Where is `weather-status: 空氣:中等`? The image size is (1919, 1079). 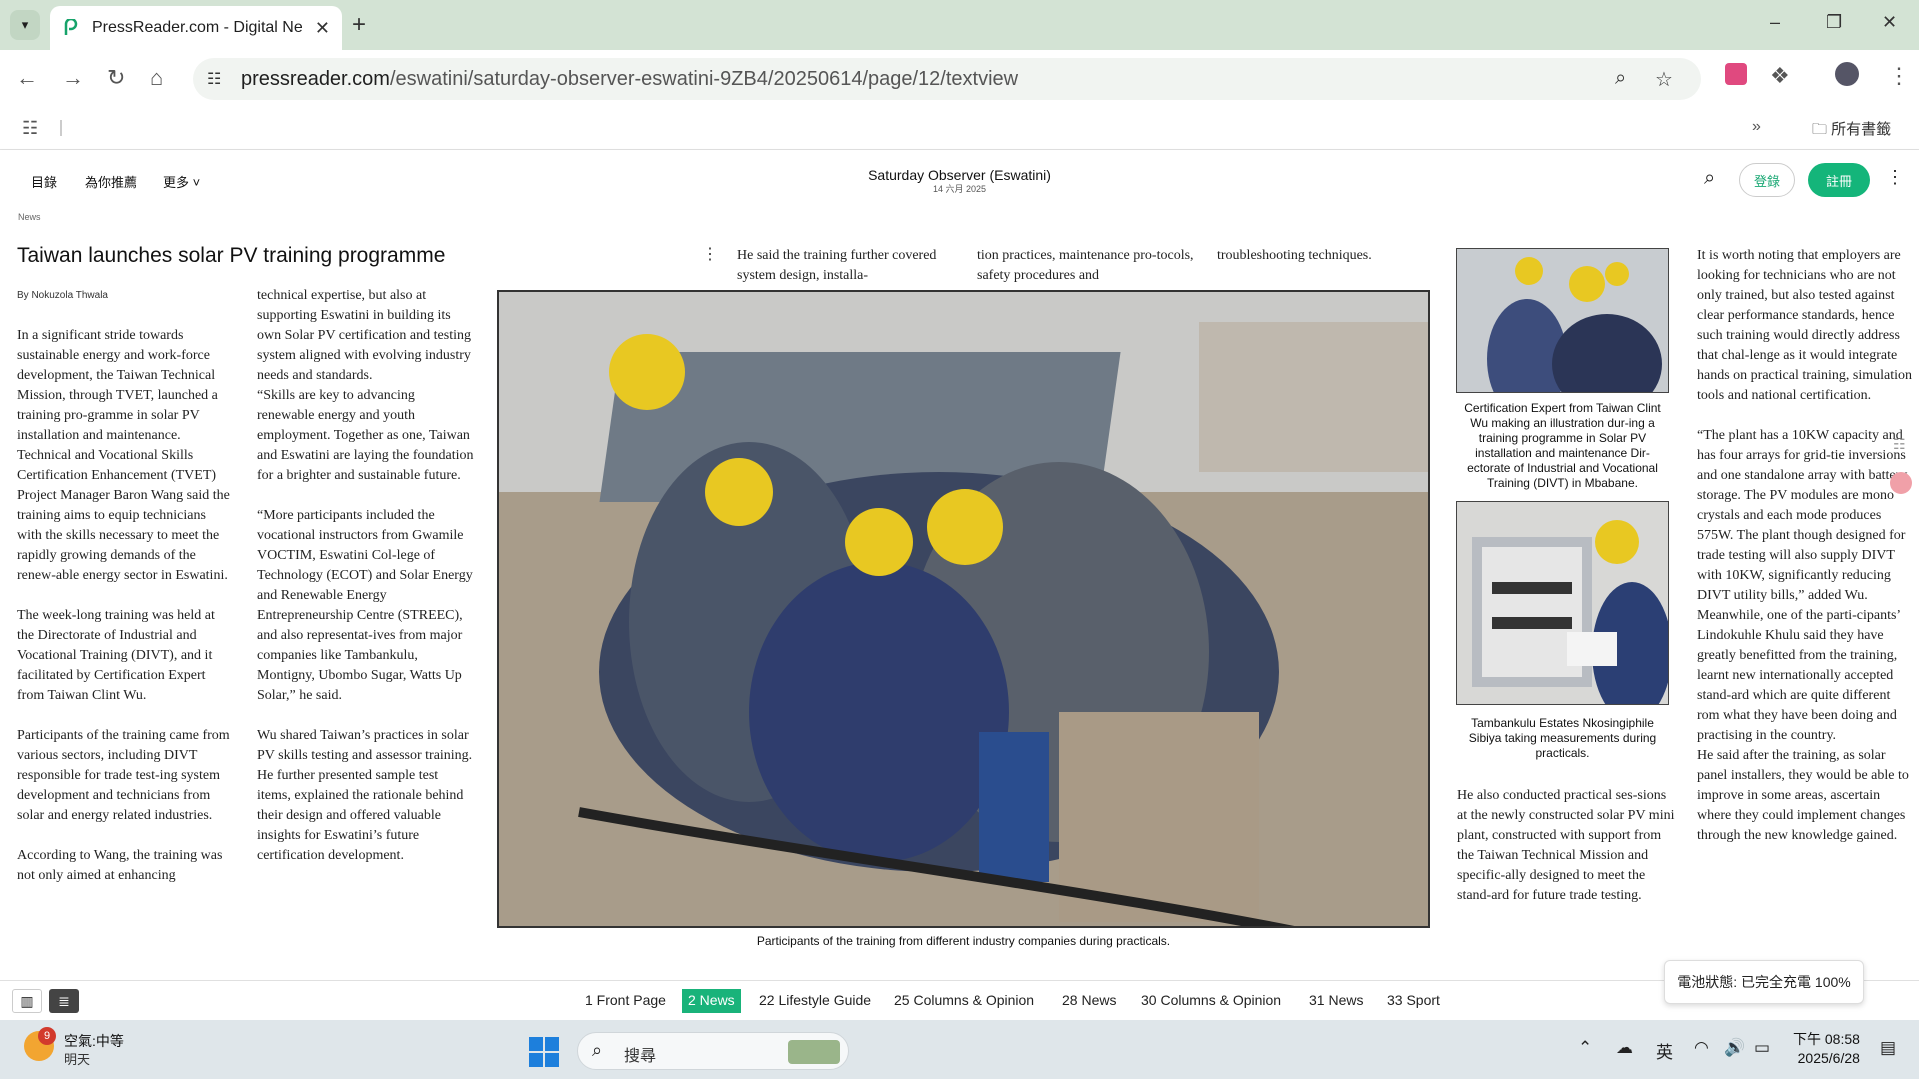
weather-status: 空氣:中等 is located at coordinates (94, 1041).